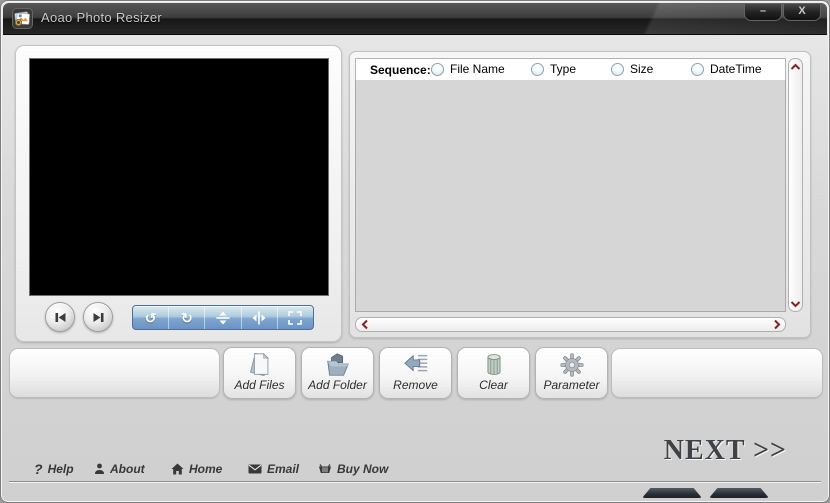 Image resolution: width=830 pixels, height=503 pixels. I want to click on toolbar-strip-right, so click(717, 373).